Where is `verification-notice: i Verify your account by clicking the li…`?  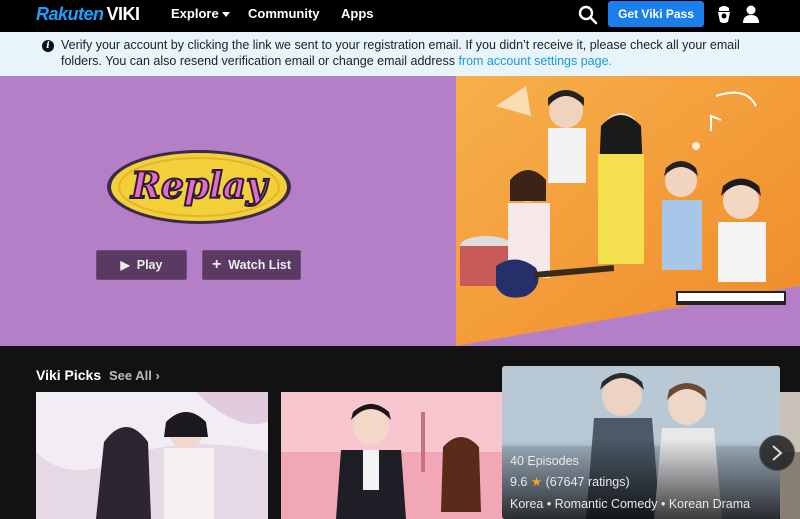
verification-notice: i Verify your account by clicking the li… is located at coordinates (400, 54).